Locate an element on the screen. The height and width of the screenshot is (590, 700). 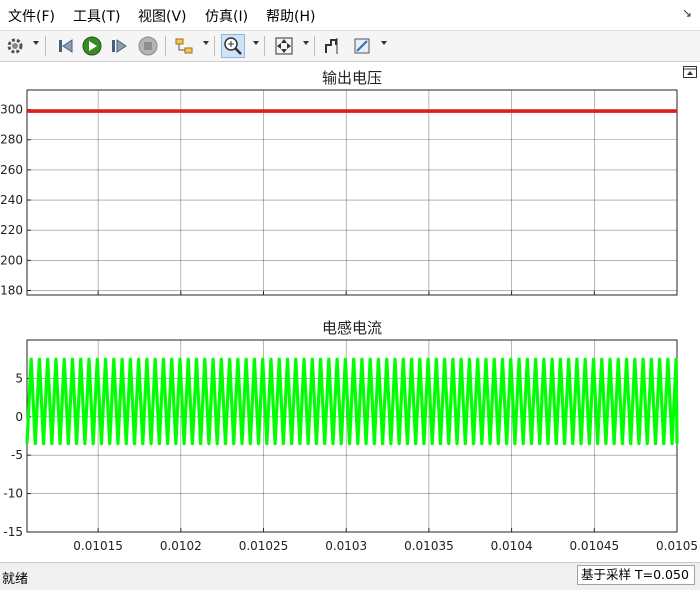
y-tick-label-1: 0 is located at coordinates (19, 417).